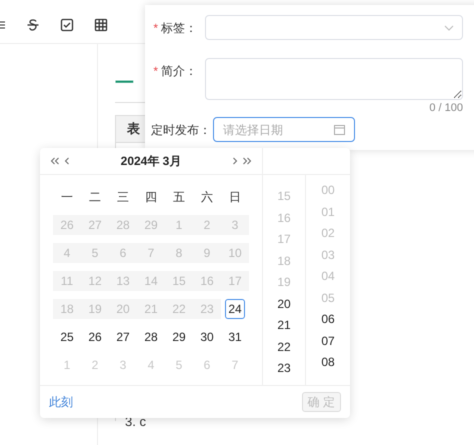 The height and width of the screenshot is (445, 474). Describe the element at coordinates (179, 28) in the screenshot. I see `field-label: 标签：` at that location.